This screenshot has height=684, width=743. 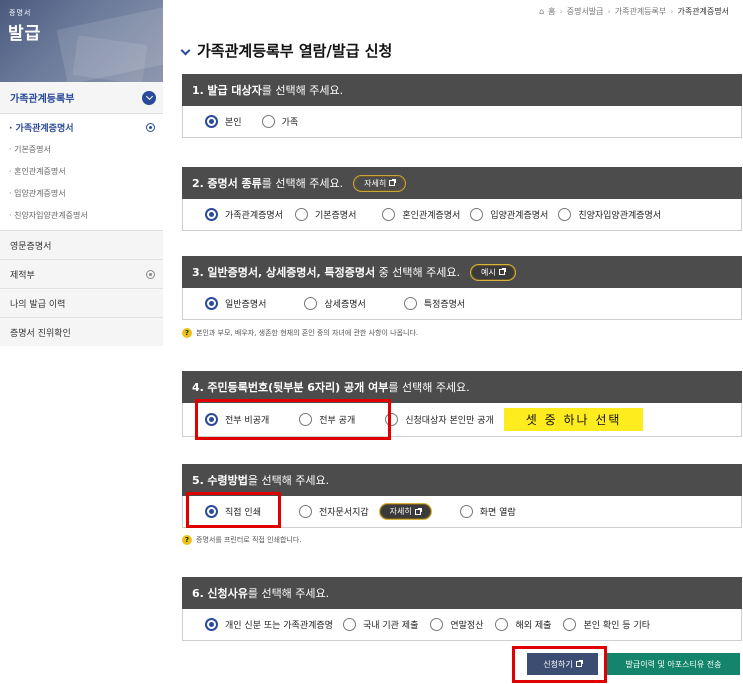 What do you see at coordinates (42, 99) in the screenshot?
I see `sidebar-head-label: 가족관계등록부` at bounding box center [42, 99].